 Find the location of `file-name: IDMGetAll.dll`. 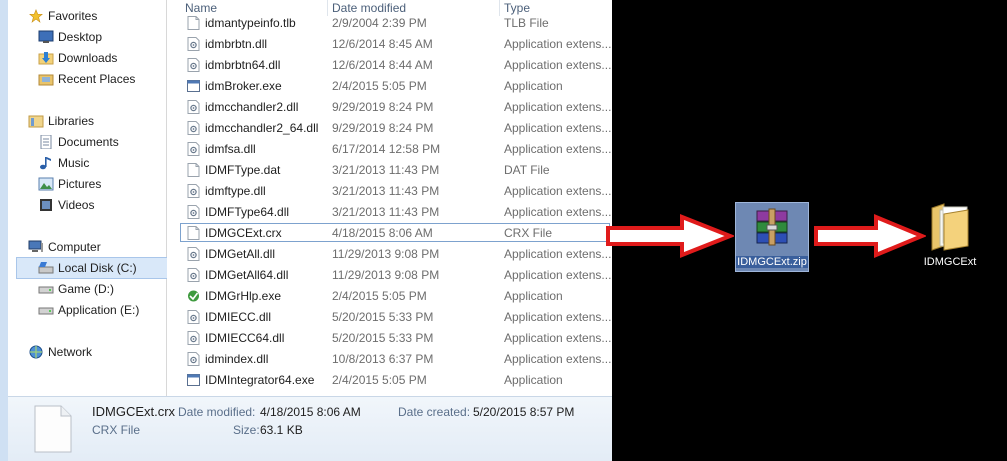

file-name: IDMGetAll.dll is located at coordinates (240, 254).